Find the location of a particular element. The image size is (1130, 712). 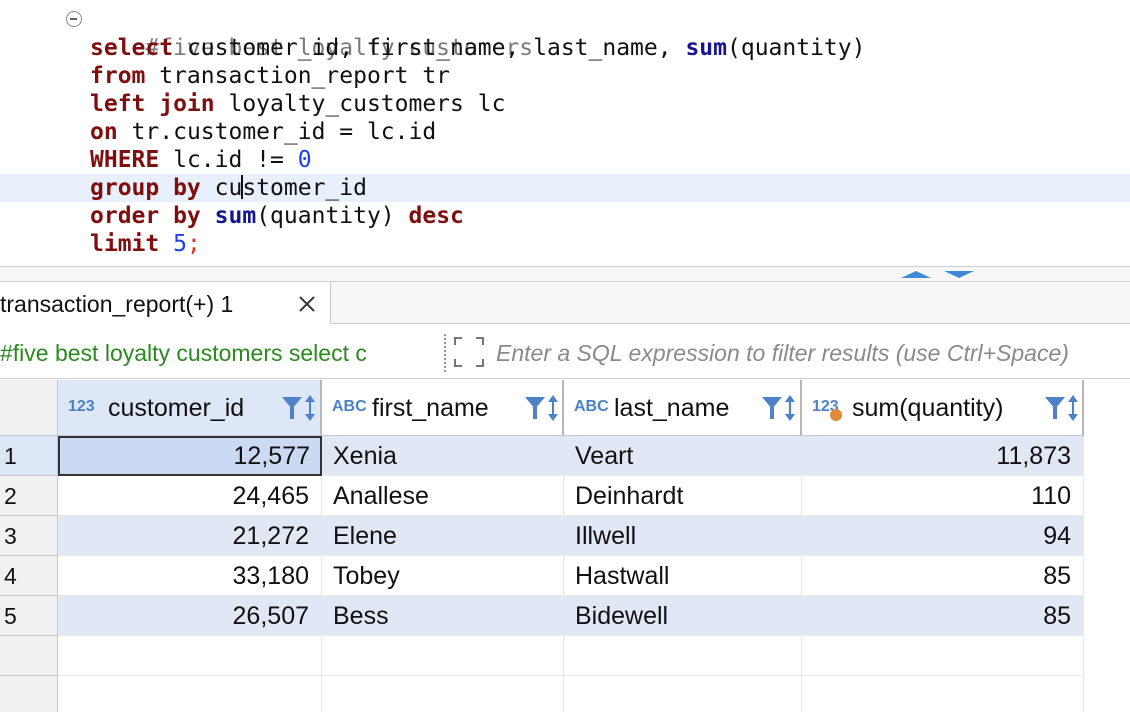

row-number: 3 is located at coordinates (29, 536).